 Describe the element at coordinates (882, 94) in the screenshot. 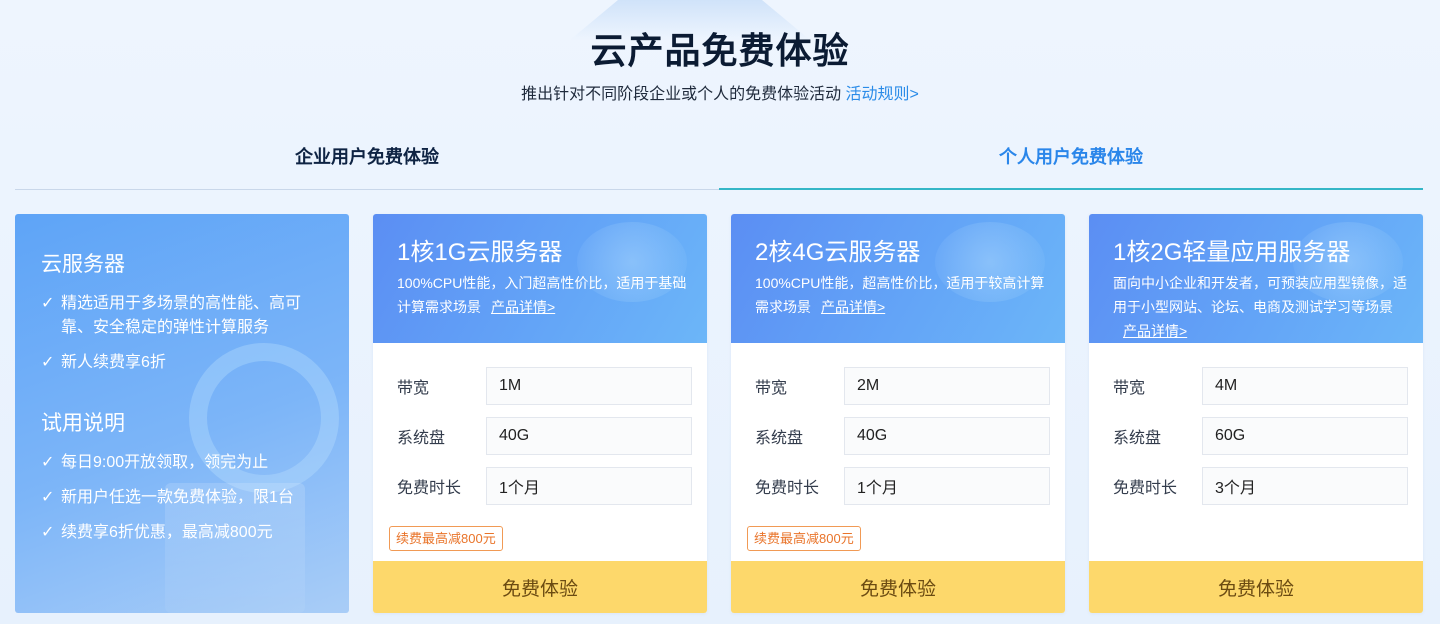

I see `rules-link: 活动规则>` at that location.